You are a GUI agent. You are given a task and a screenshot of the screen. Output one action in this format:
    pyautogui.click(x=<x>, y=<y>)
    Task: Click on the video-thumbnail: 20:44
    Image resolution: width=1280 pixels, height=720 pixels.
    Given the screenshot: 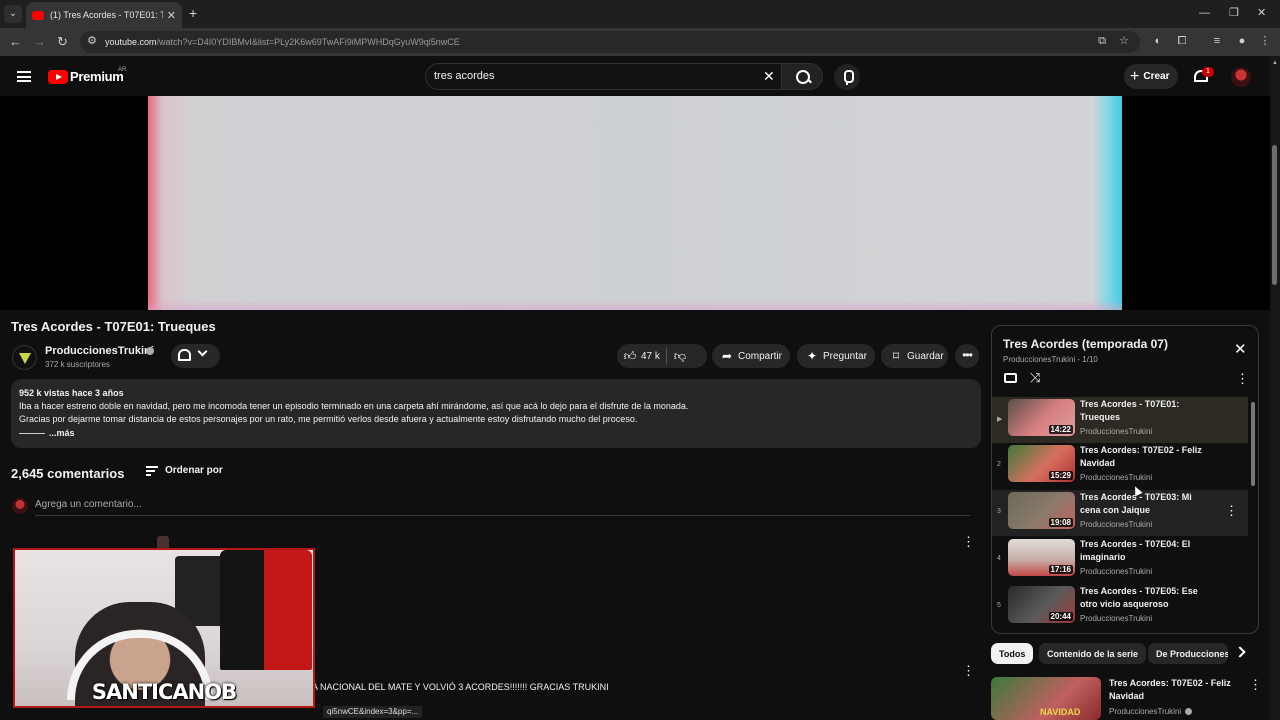 What is the action you would take?
    pyautogui.click(x=1041, y=604)
    